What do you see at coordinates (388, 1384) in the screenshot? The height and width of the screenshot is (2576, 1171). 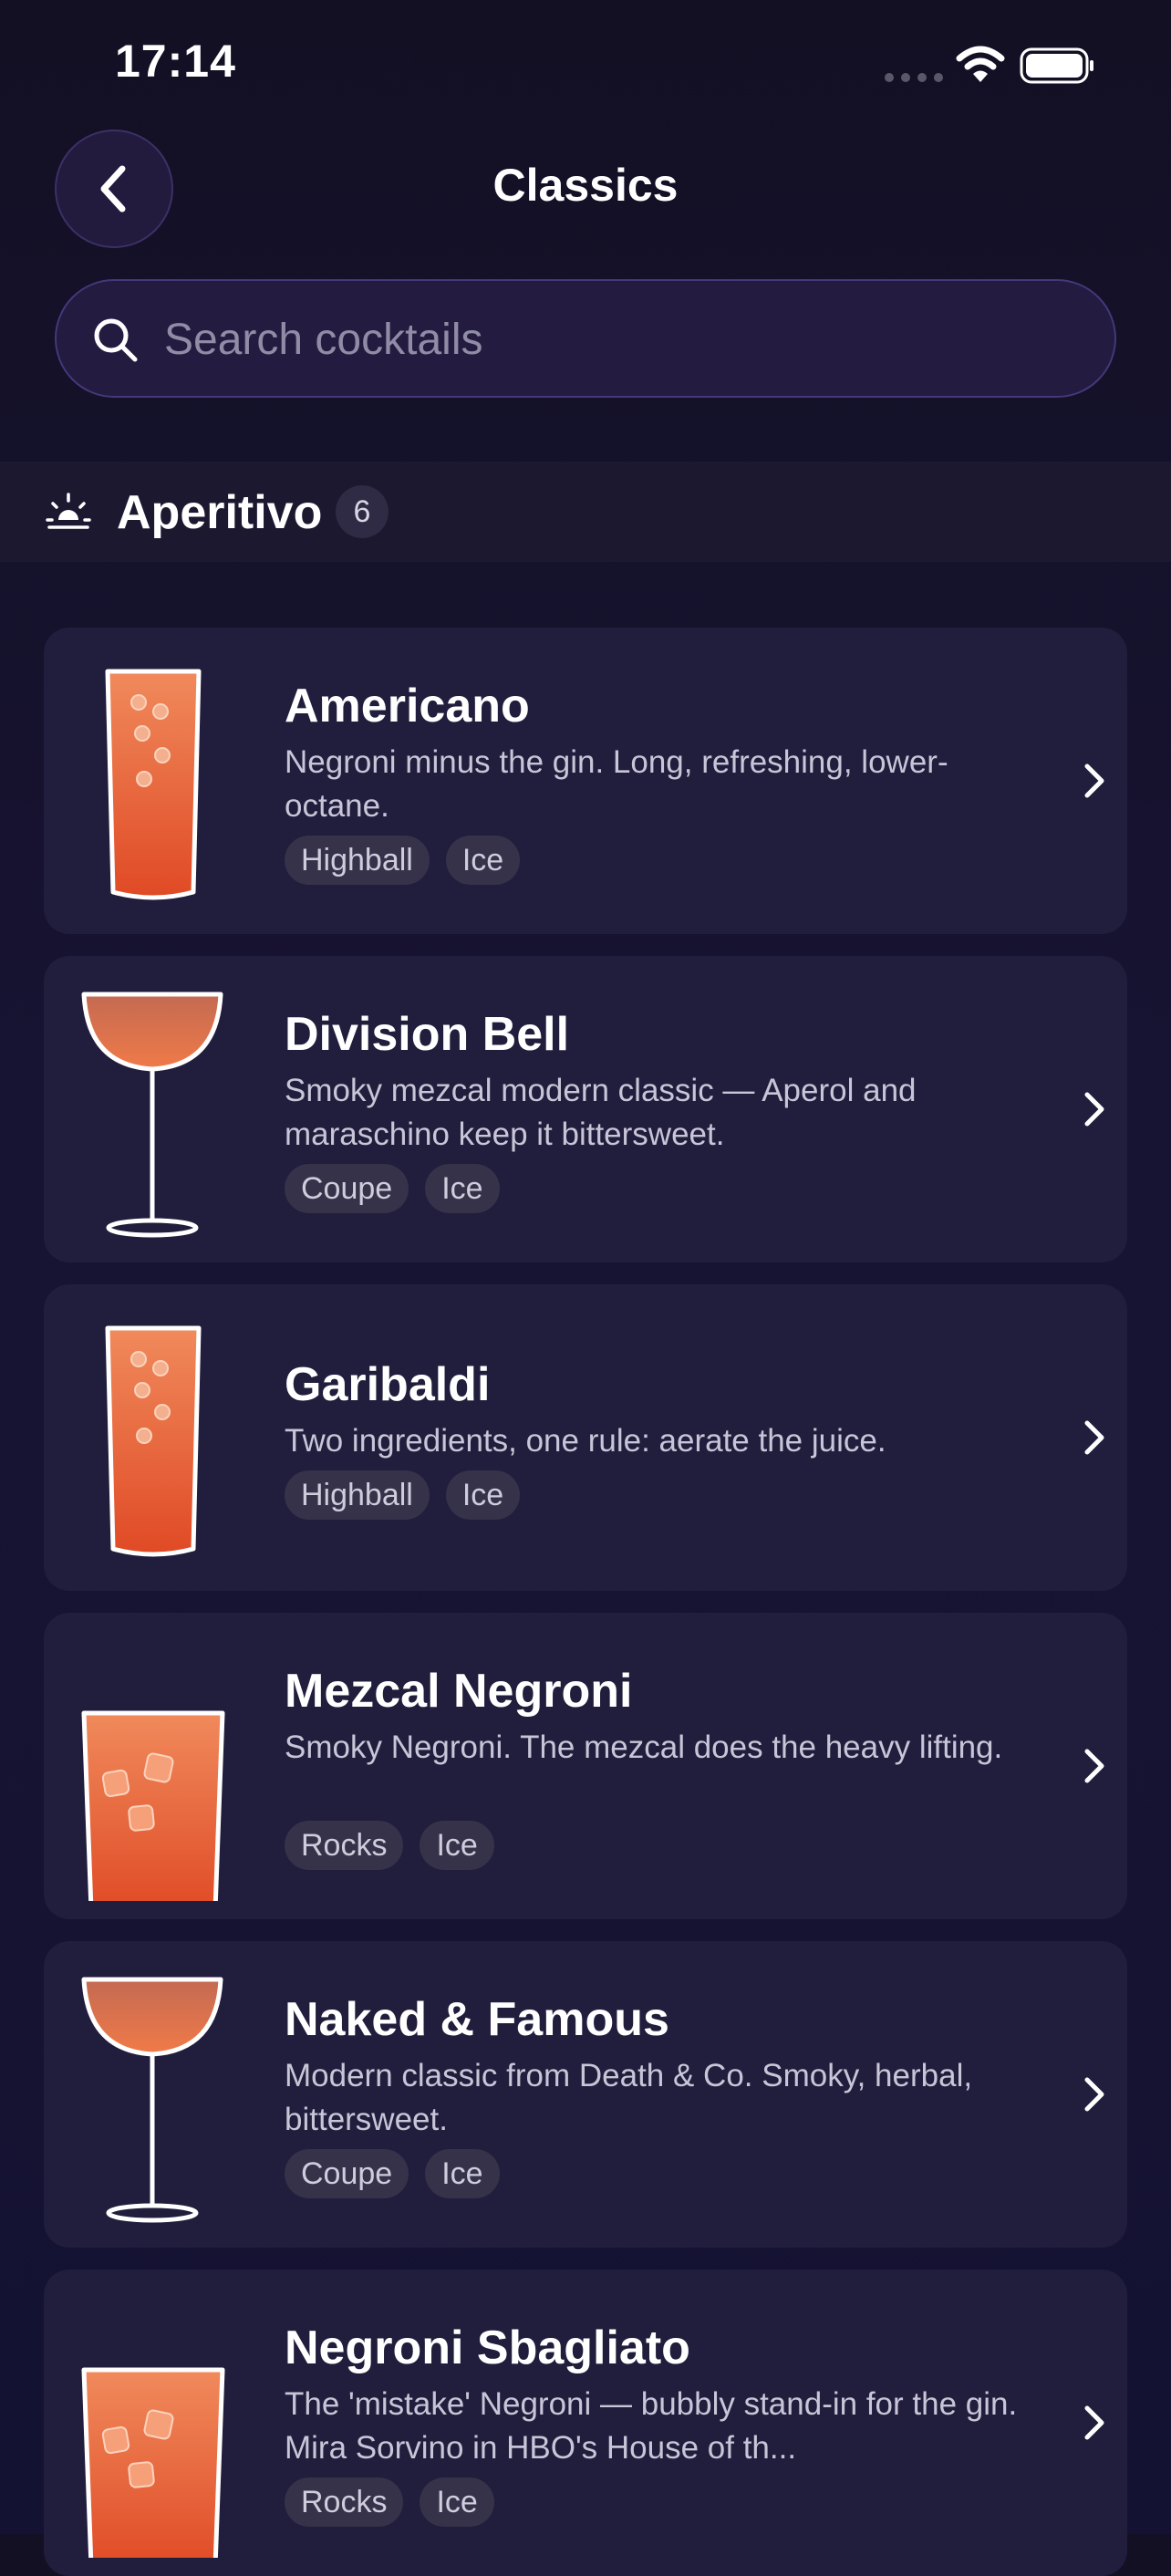 I see `cocktail-name: Garibaldi` at bounding box center [388, 1384].